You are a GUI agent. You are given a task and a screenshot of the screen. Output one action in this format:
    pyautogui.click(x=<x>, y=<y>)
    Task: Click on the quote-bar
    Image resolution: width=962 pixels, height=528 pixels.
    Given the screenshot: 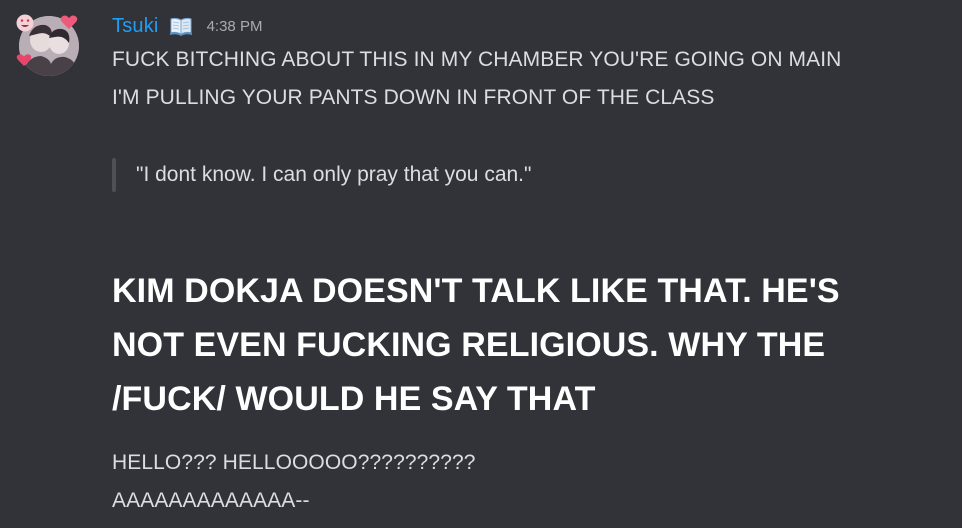 What is the action you would take?
    pyautogui.click(x=114, y=175)
    